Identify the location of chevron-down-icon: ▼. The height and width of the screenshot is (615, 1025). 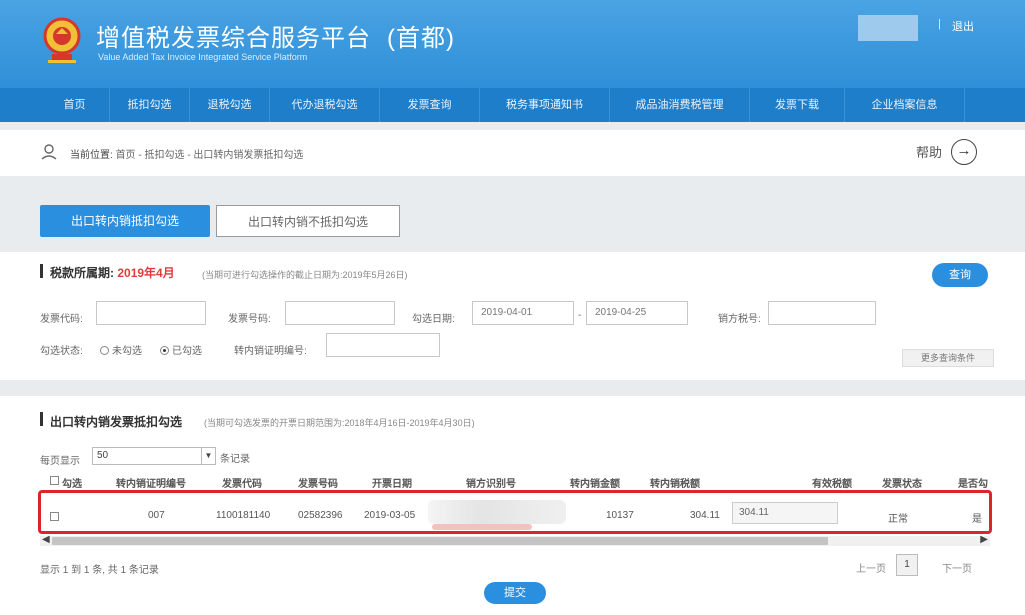
(208, 456).